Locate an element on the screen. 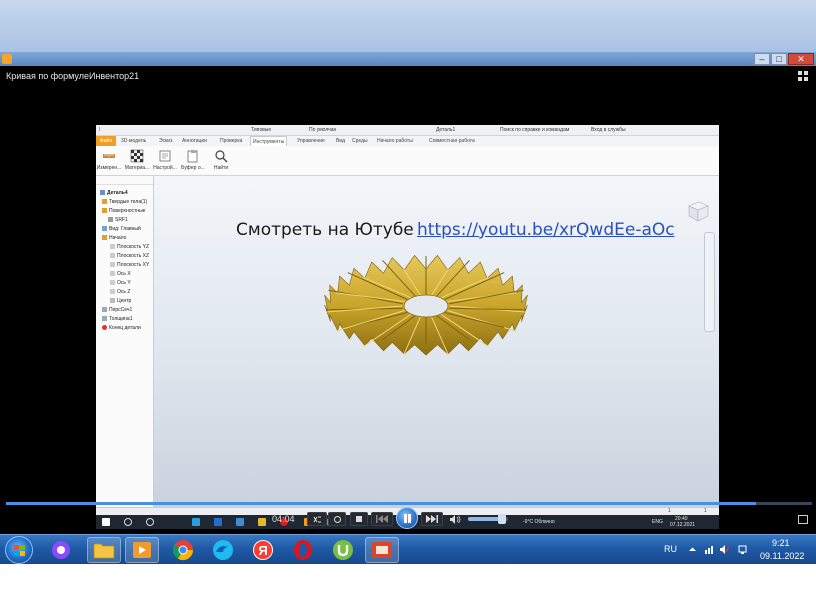 This screenshot has width=816, height=613. tree-item: Ось Z is located at coordinates (120, 292).